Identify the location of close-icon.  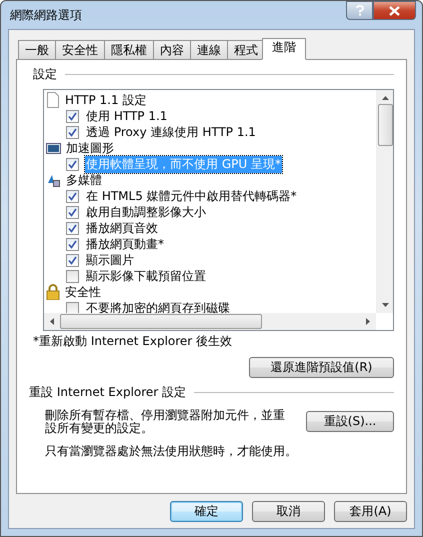
(394, 11).